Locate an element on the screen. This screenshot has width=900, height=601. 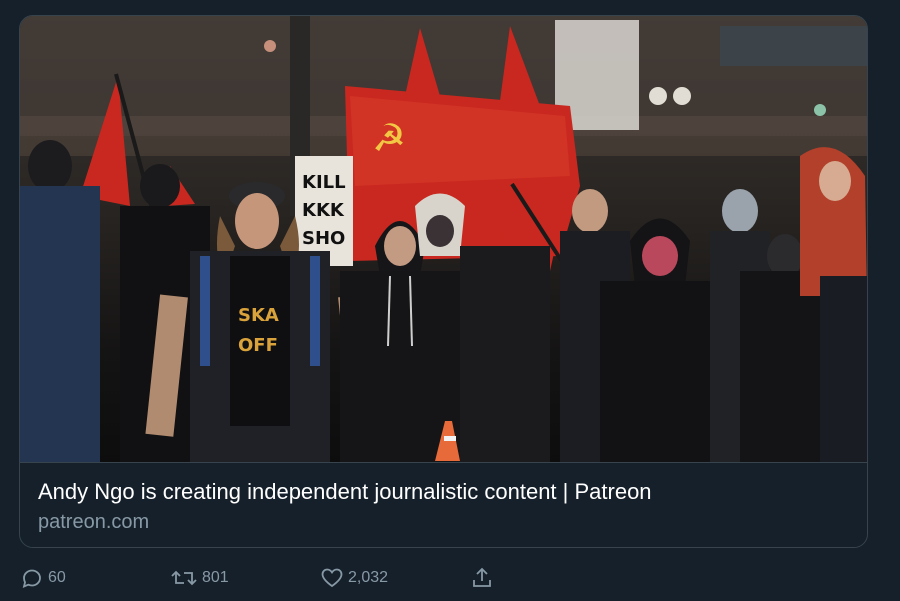
reply-count: 60 is located at coordinates (57, 577).